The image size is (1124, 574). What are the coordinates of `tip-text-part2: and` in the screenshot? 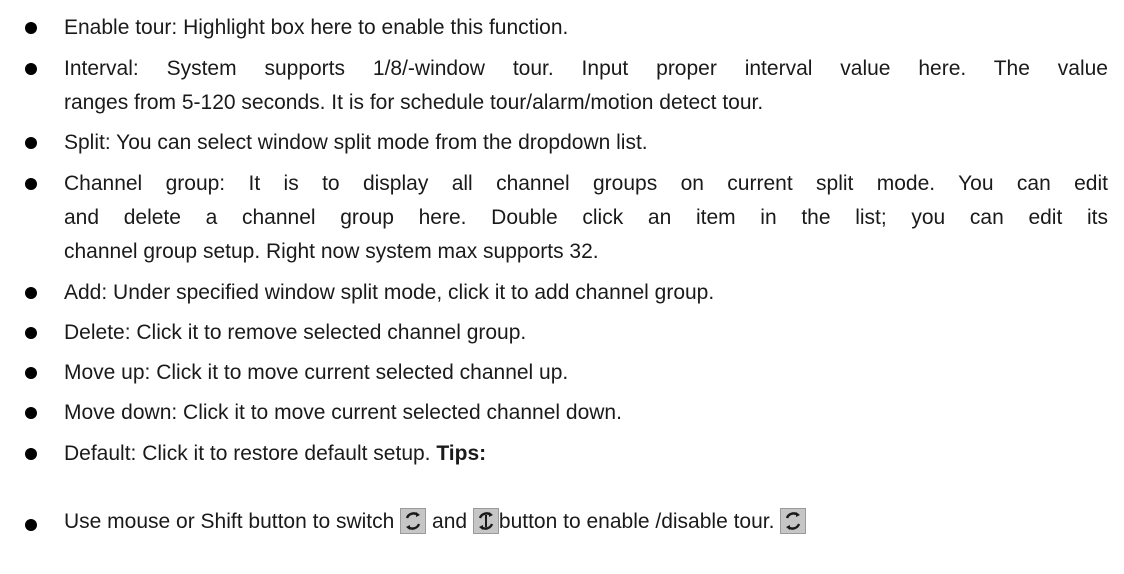 It's located at (450, 521).